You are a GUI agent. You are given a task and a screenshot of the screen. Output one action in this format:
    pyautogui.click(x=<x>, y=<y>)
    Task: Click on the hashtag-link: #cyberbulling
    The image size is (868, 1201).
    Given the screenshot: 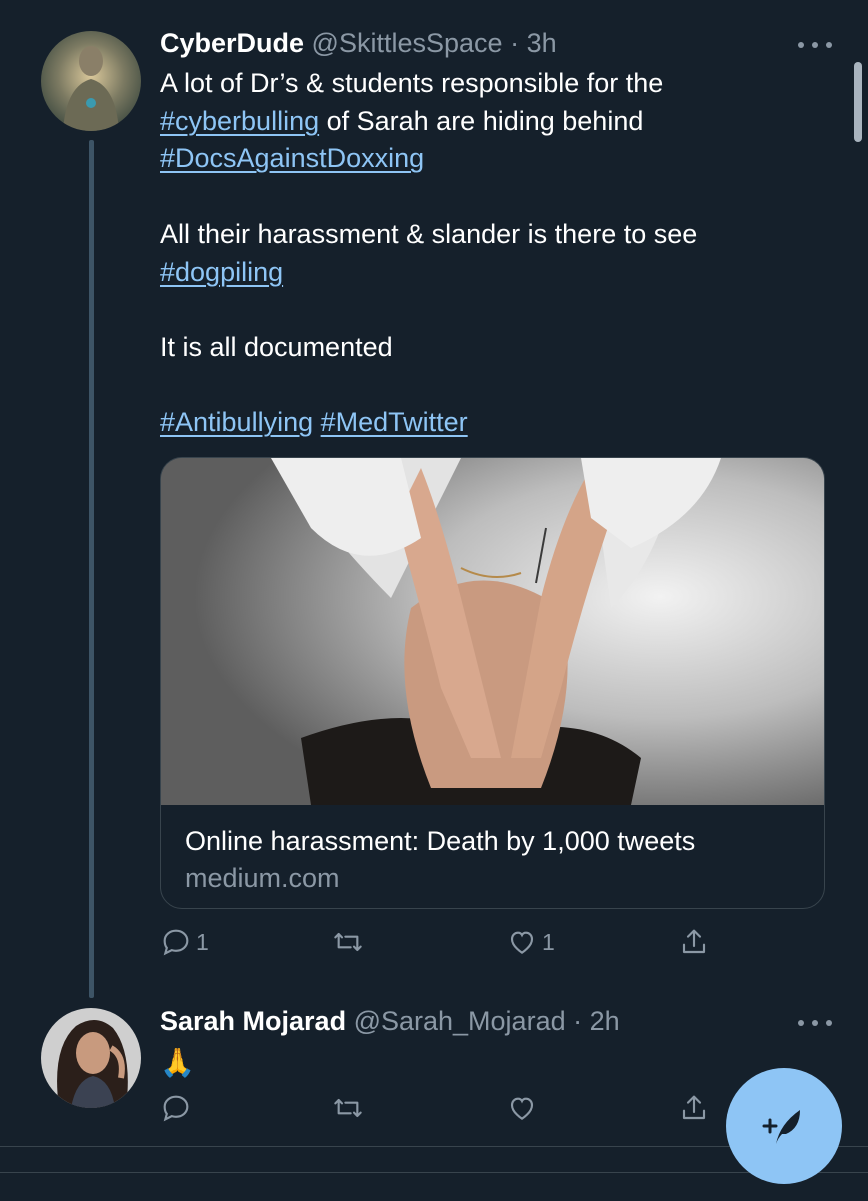 What is the action you would take?
    pyautogui.click(x=239, y=121)
    